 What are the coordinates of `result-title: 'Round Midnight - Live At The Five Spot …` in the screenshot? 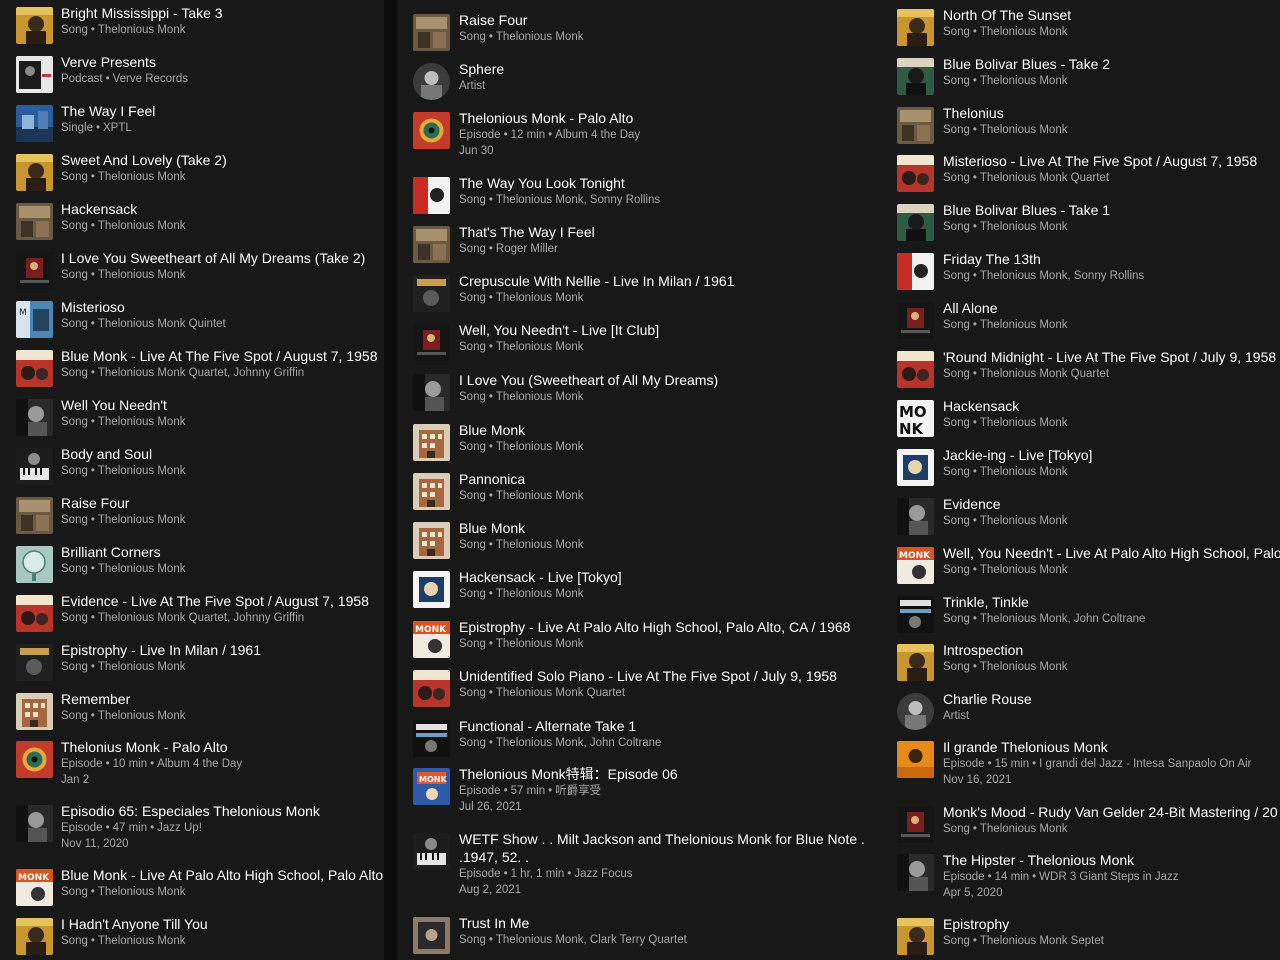 It's located at (1111, 357).